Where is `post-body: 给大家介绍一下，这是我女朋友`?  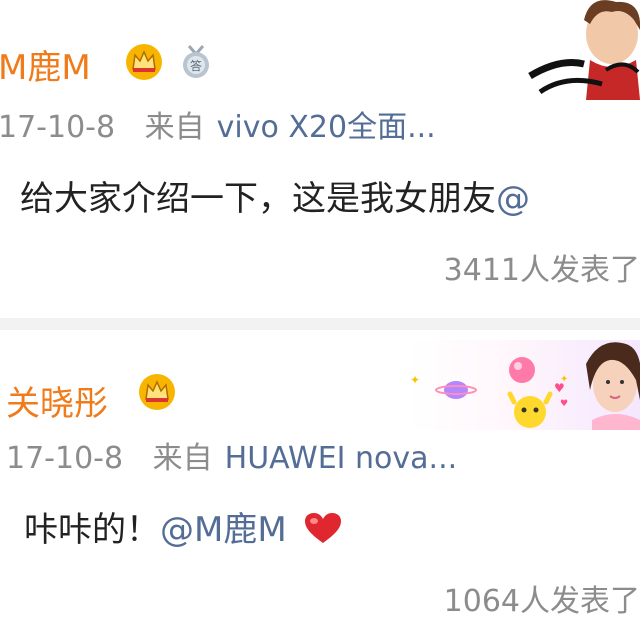
post-body: 给大家介绍一下，这是我女朋友 is located at coordinates (258, 199).